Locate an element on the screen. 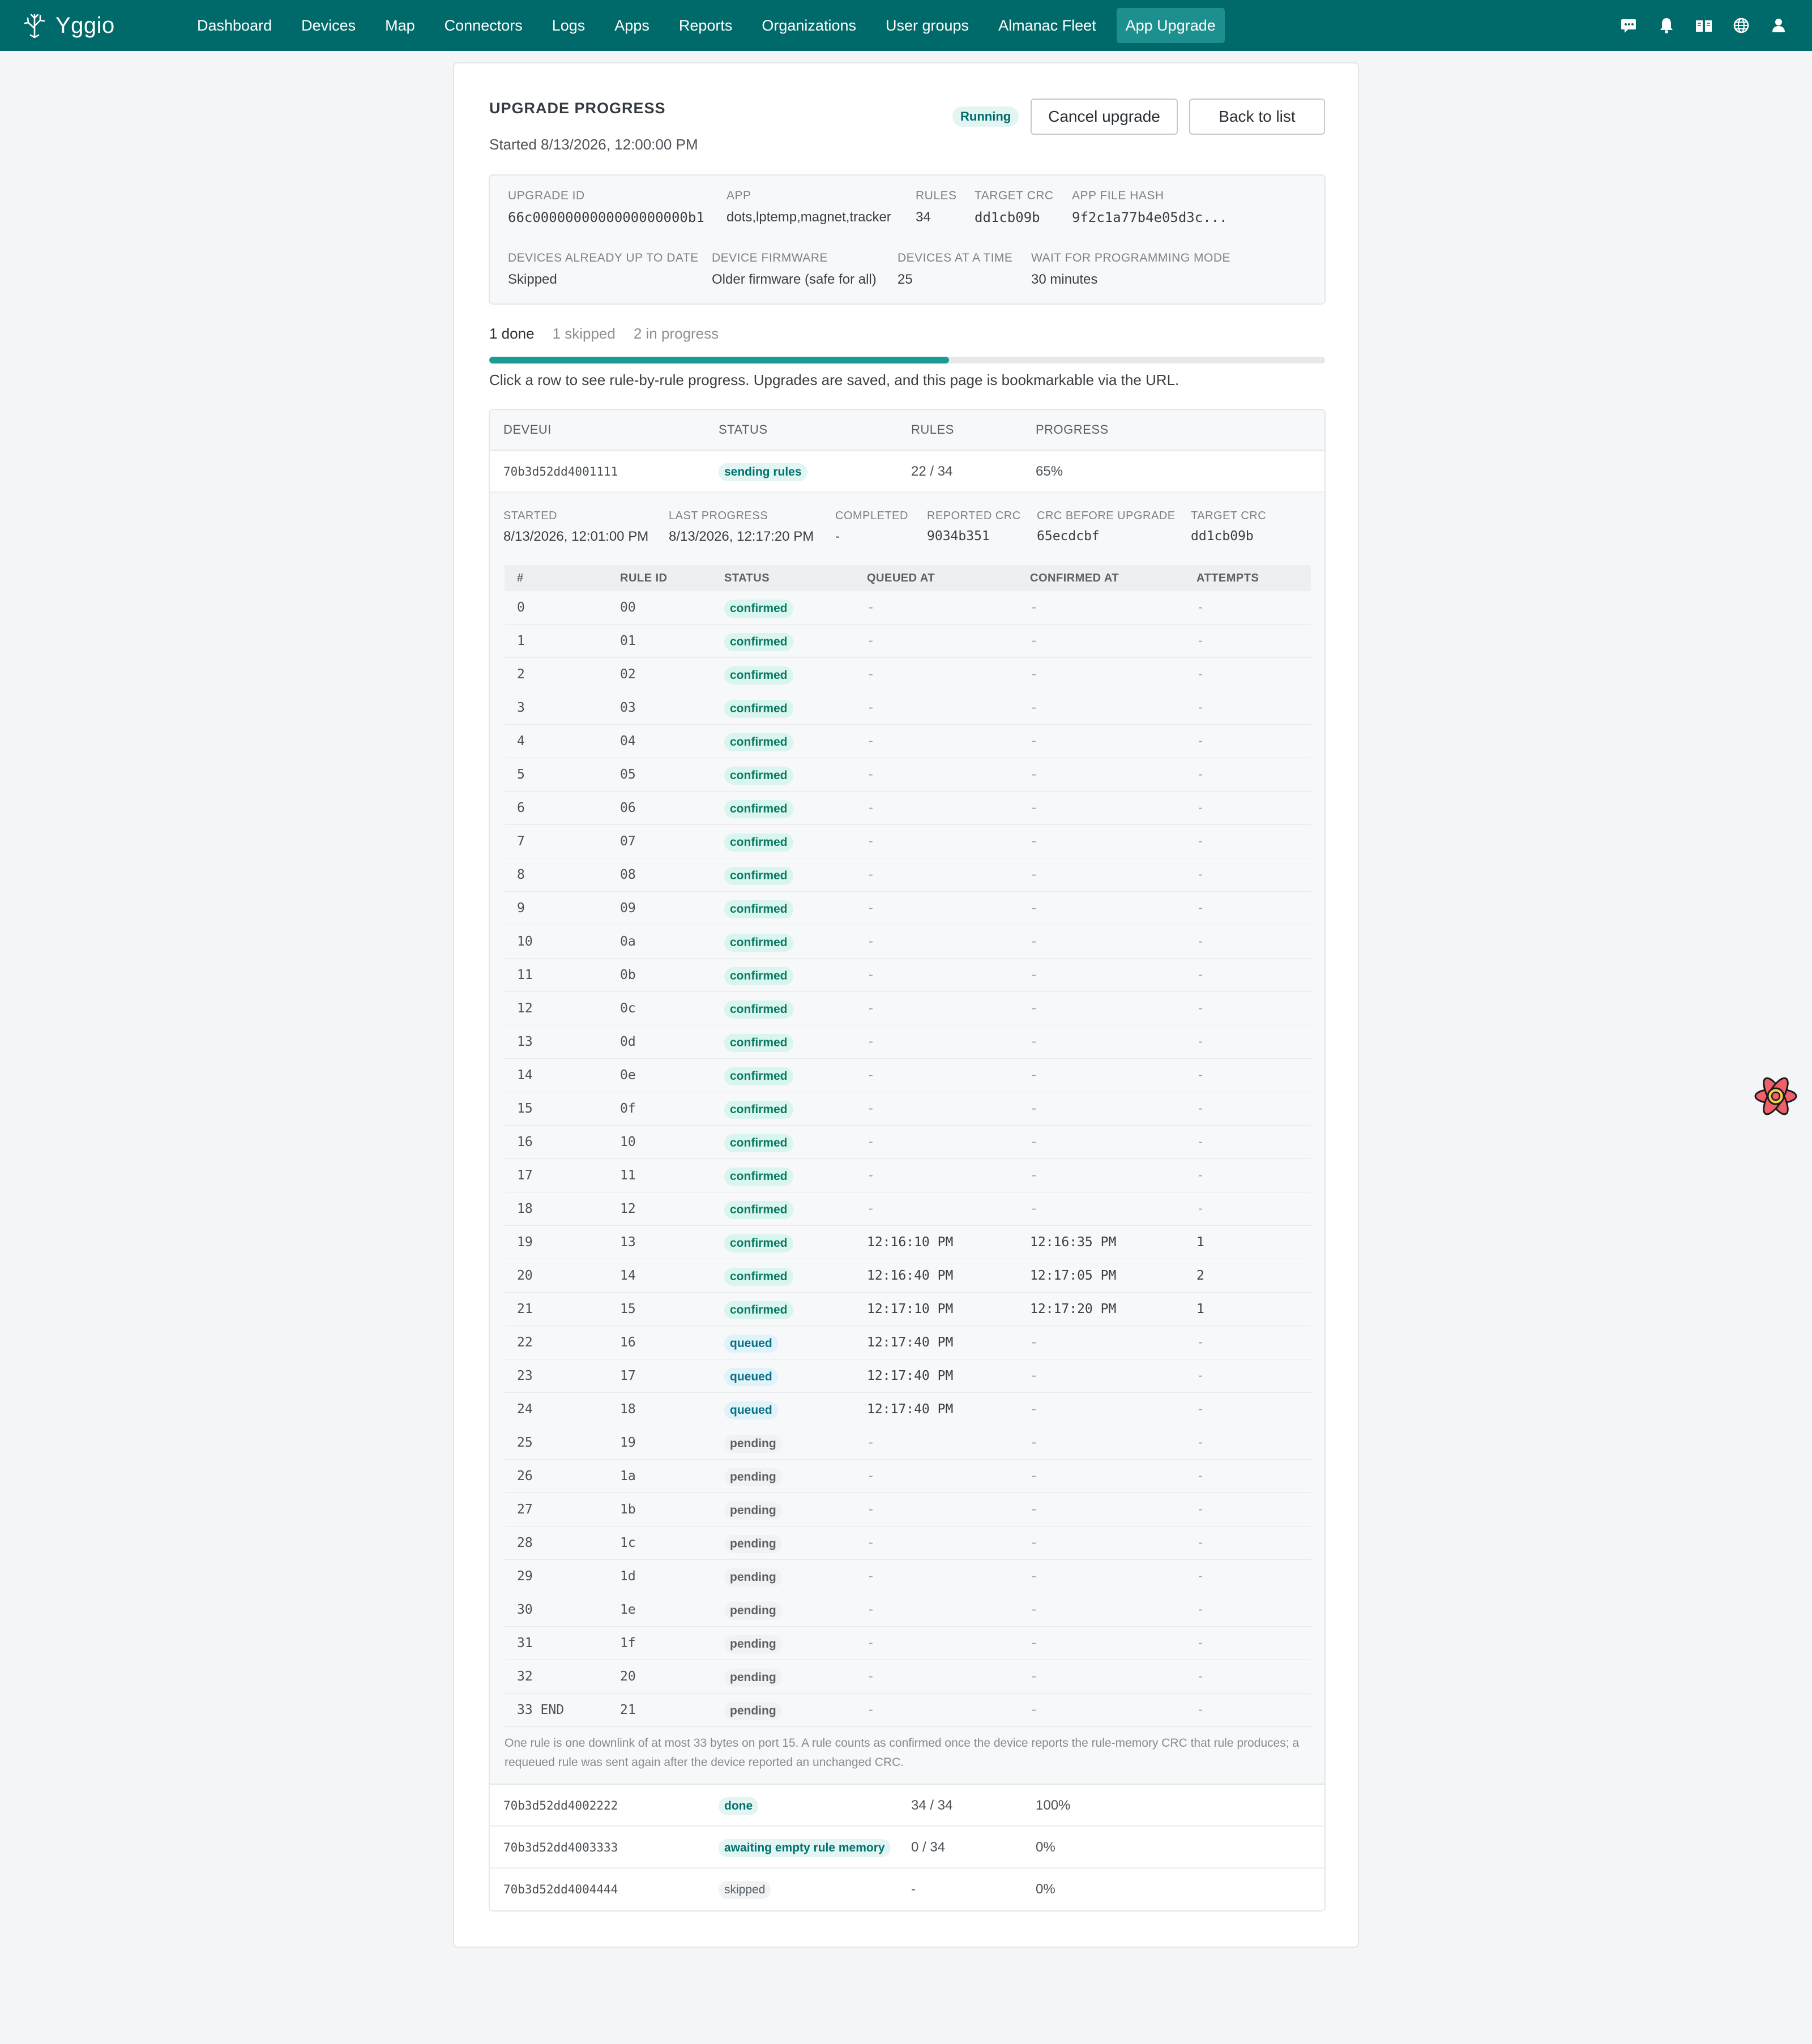 Image resolution: width=1812 pixels, height=2044 pixels. nav-item-map: Map is located at coordinates (400, 25).